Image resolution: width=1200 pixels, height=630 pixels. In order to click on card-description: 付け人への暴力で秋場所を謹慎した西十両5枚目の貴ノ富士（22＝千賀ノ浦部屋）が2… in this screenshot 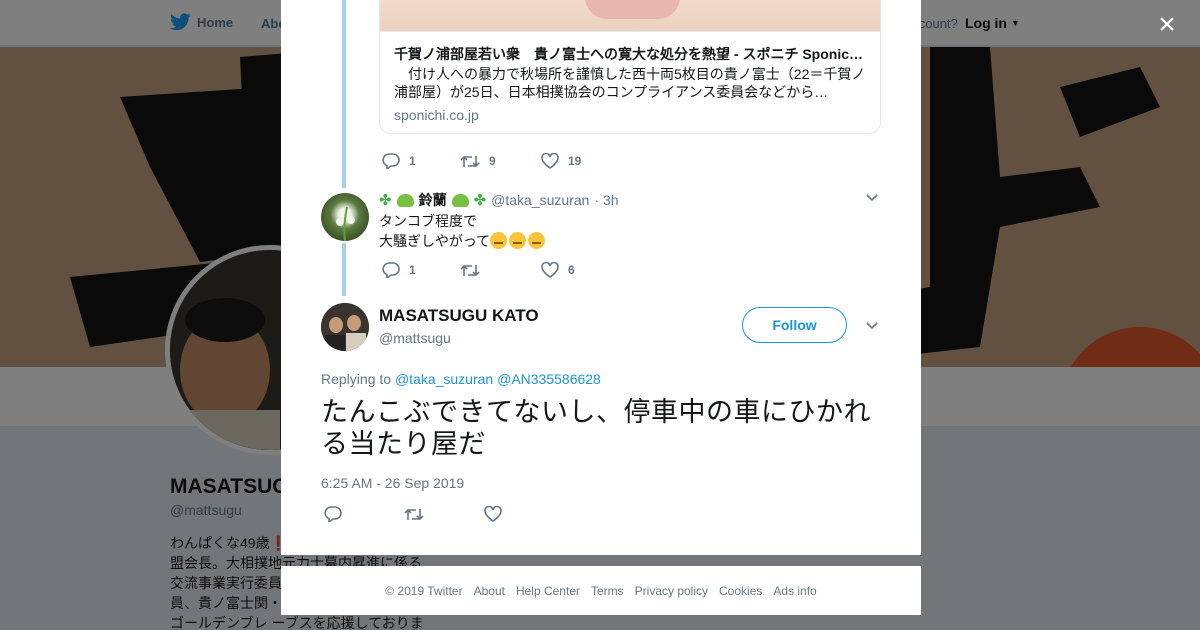, I will do `click(630, 83)`.